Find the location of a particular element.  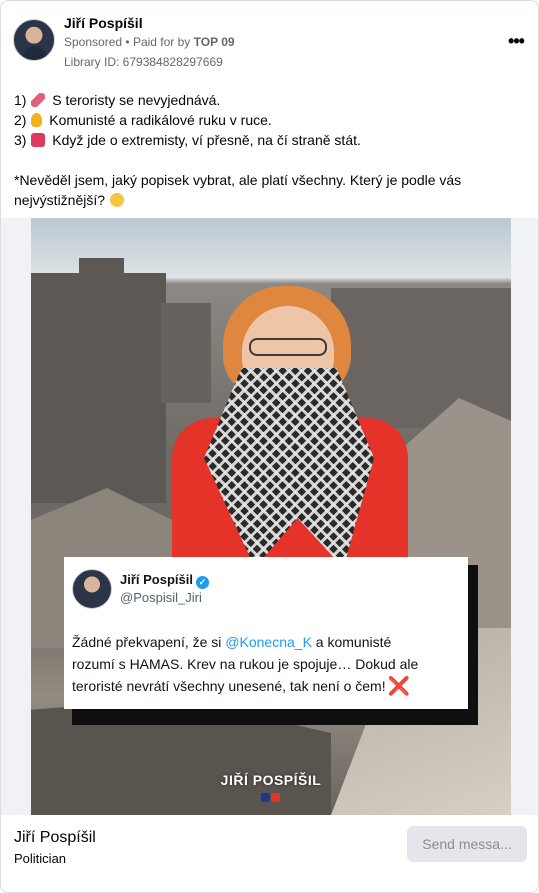

party-logo is located at coordinates (271, 797).